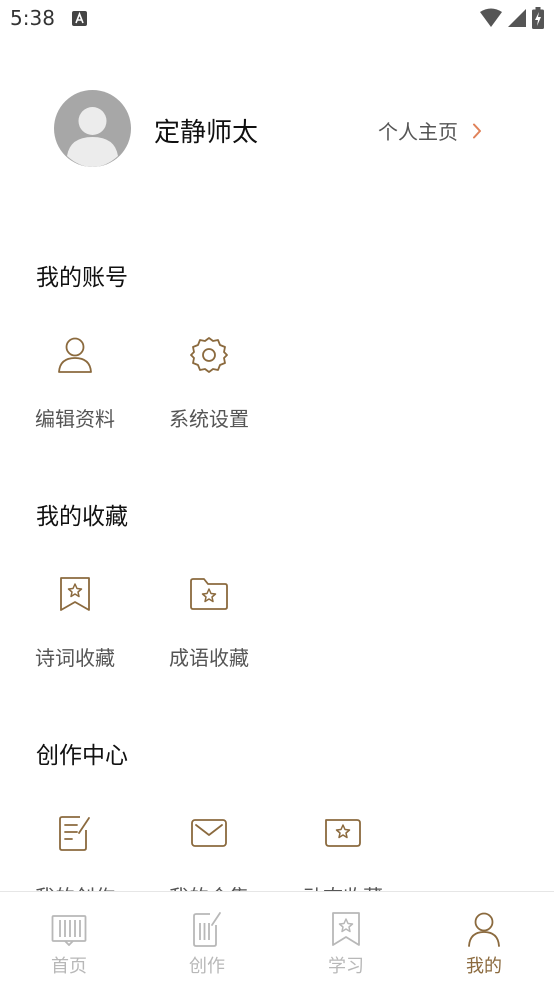 This screenshot has height=984, width=554. Describe the element at coordinates (484, 966) in the screenshot. I see `tab-mine-label: 我的` at that location.